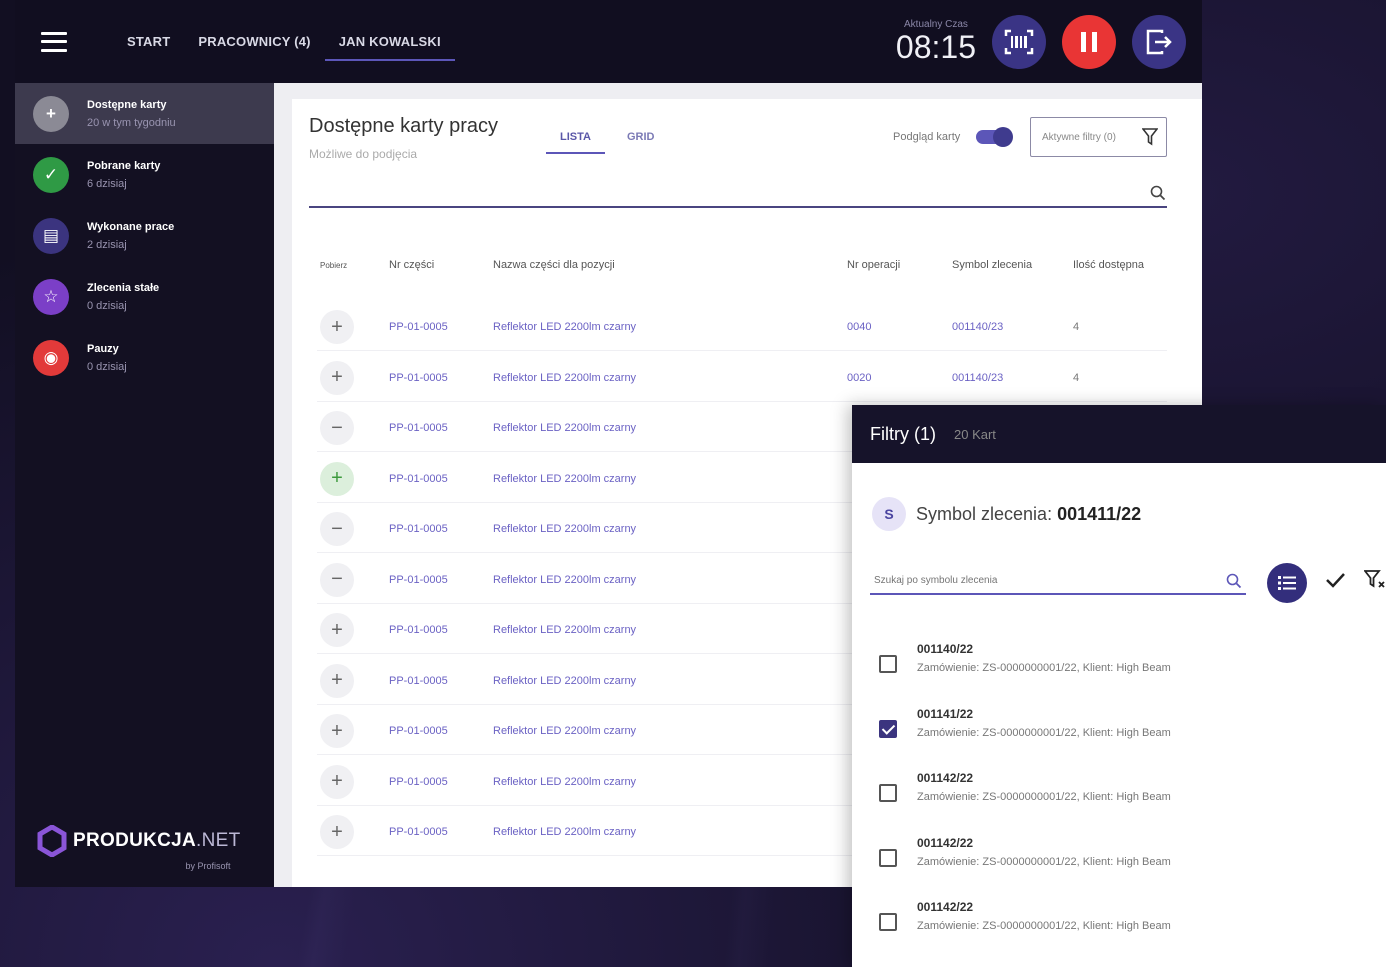 This screenshot has width=1386, height=967. I want to click on logo-suffix: .NET, so click(218, 840).